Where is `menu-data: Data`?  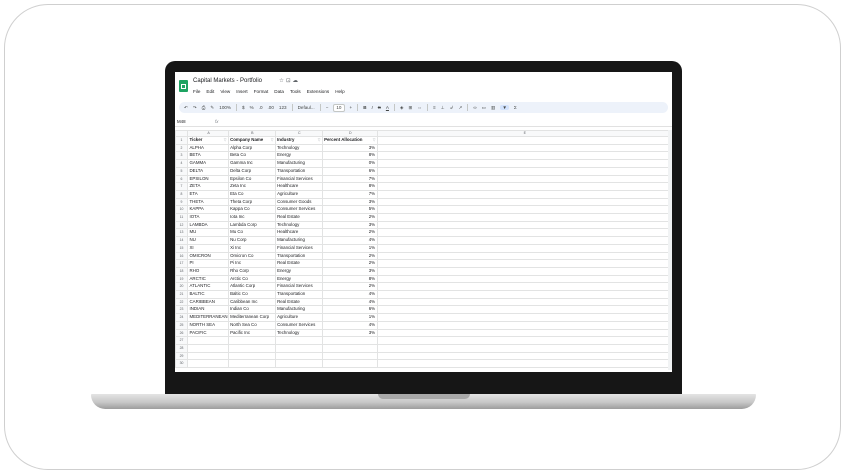
menu-data: Data is located at coordinates (279, 91).